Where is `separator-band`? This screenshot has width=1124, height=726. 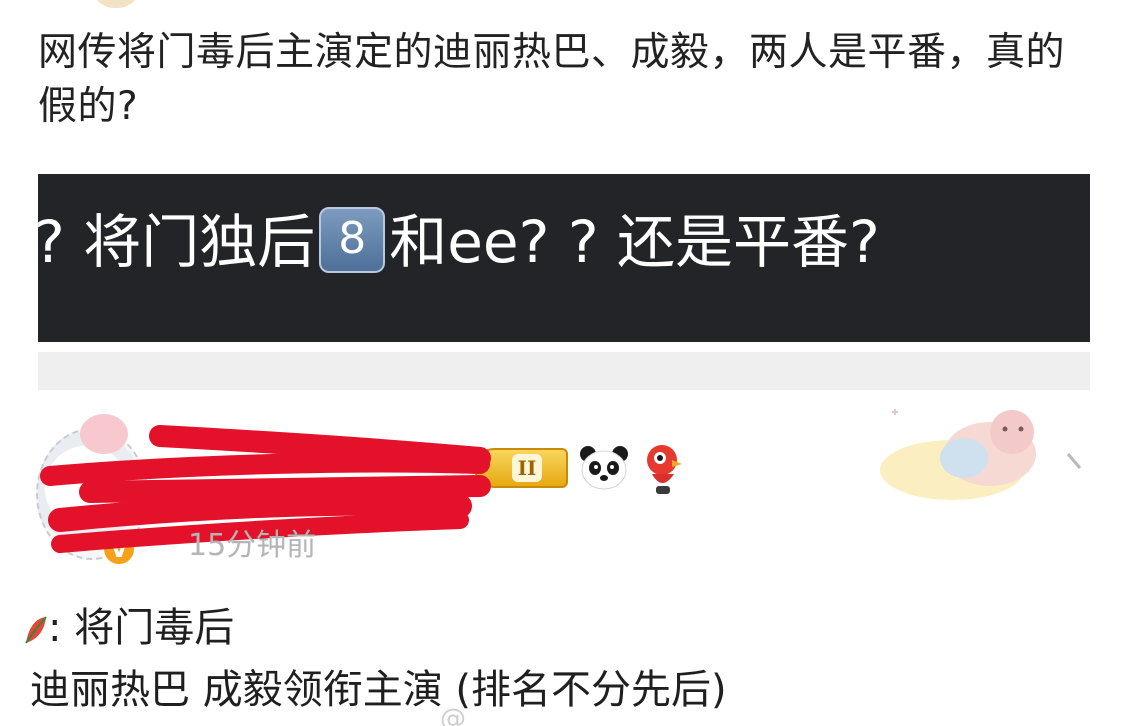 separator-band is located at coordinates (564, 371).